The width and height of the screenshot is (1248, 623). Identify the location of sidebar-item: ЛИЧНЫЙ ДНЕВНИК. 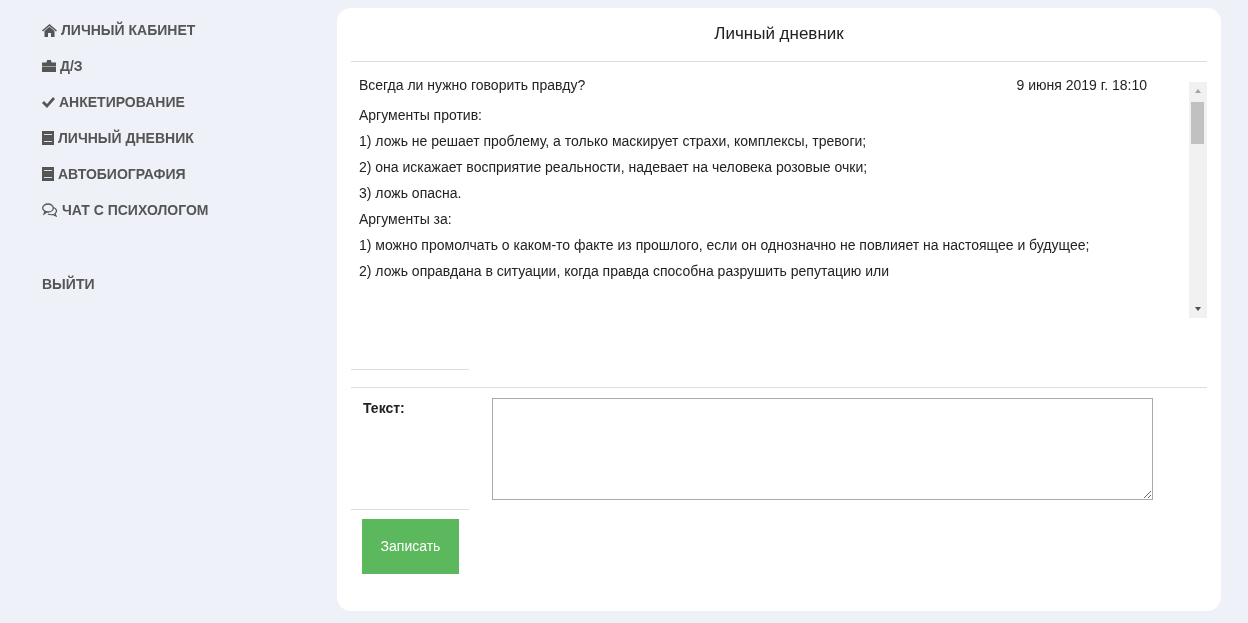
(189, 138).